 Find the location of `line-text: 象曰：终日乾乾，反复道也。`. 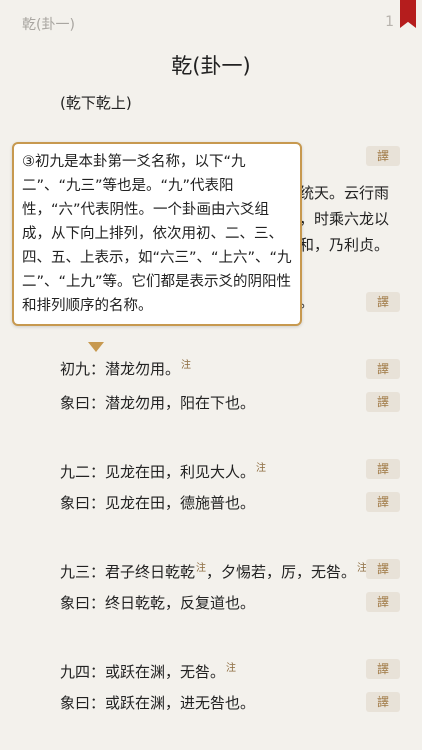

line-text: 象曰：终日乾乾，反复道也。 is located at coordinates (158, 603).